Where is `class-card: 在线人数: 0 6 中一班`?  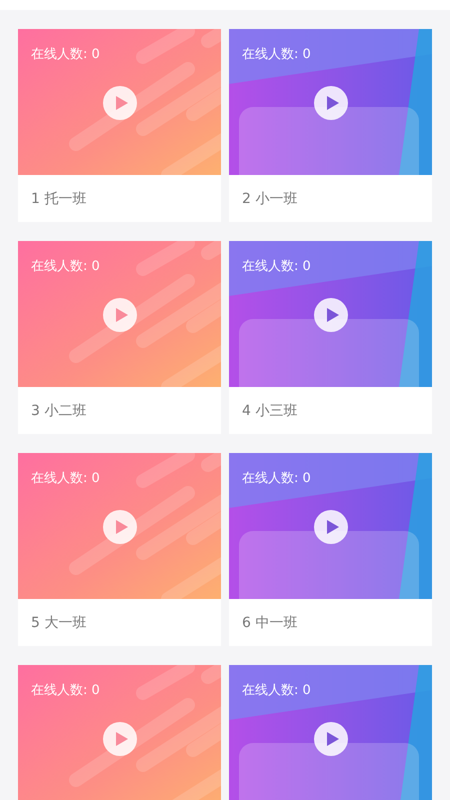 class-card: 在线人数: 0 6 中一班 is located at coordinates (330, 549).